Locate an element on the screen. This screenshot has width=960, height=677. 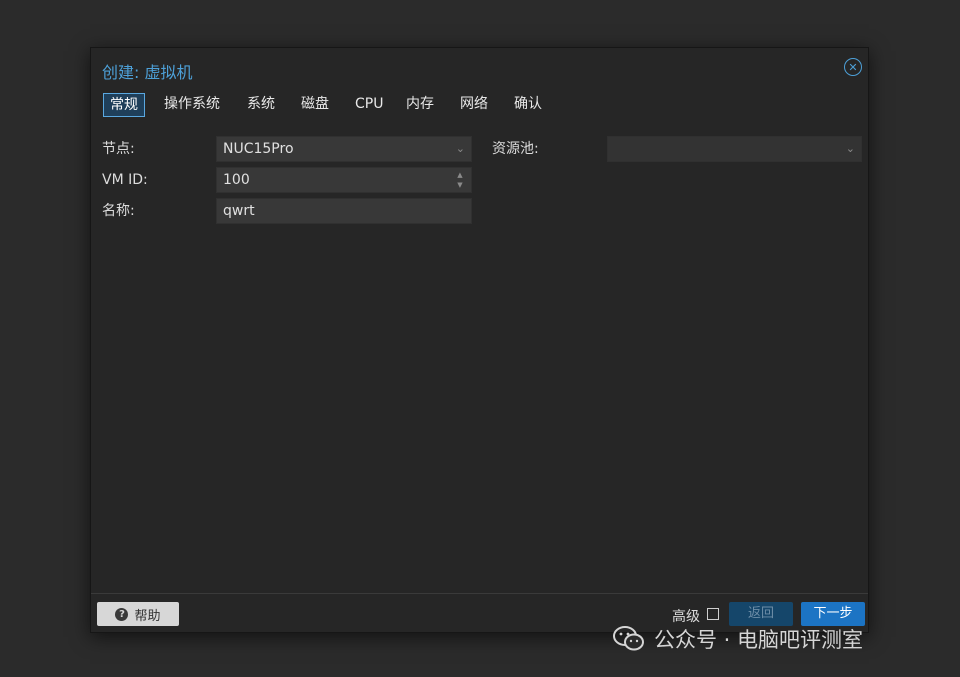
next-button: 下一步 is located at coordinates (833, 614).